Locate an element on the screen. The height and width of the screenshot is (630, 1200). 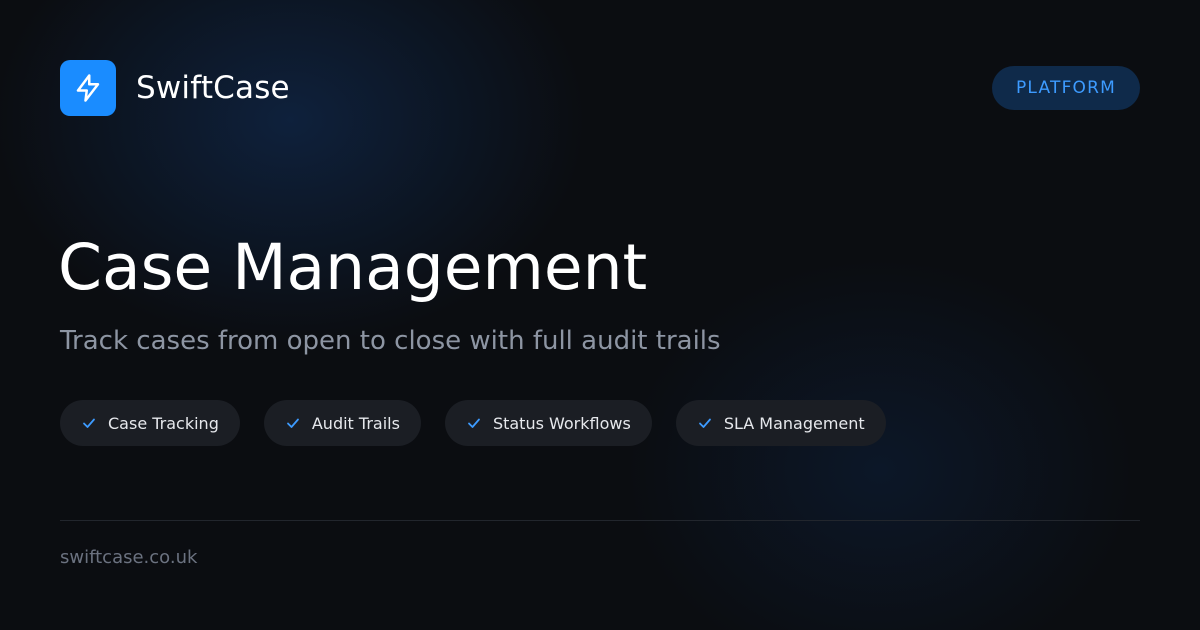
feature-chip-sla-management: SLA Management is located at coordinates (780, 423).